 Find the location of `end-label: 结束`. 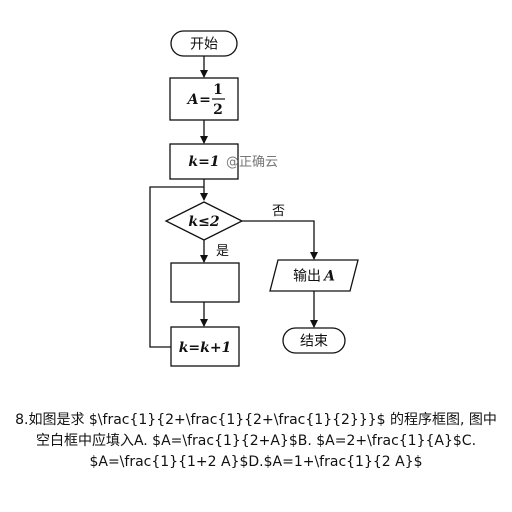

end-label: 结束 is located at coordinates (314, 342).